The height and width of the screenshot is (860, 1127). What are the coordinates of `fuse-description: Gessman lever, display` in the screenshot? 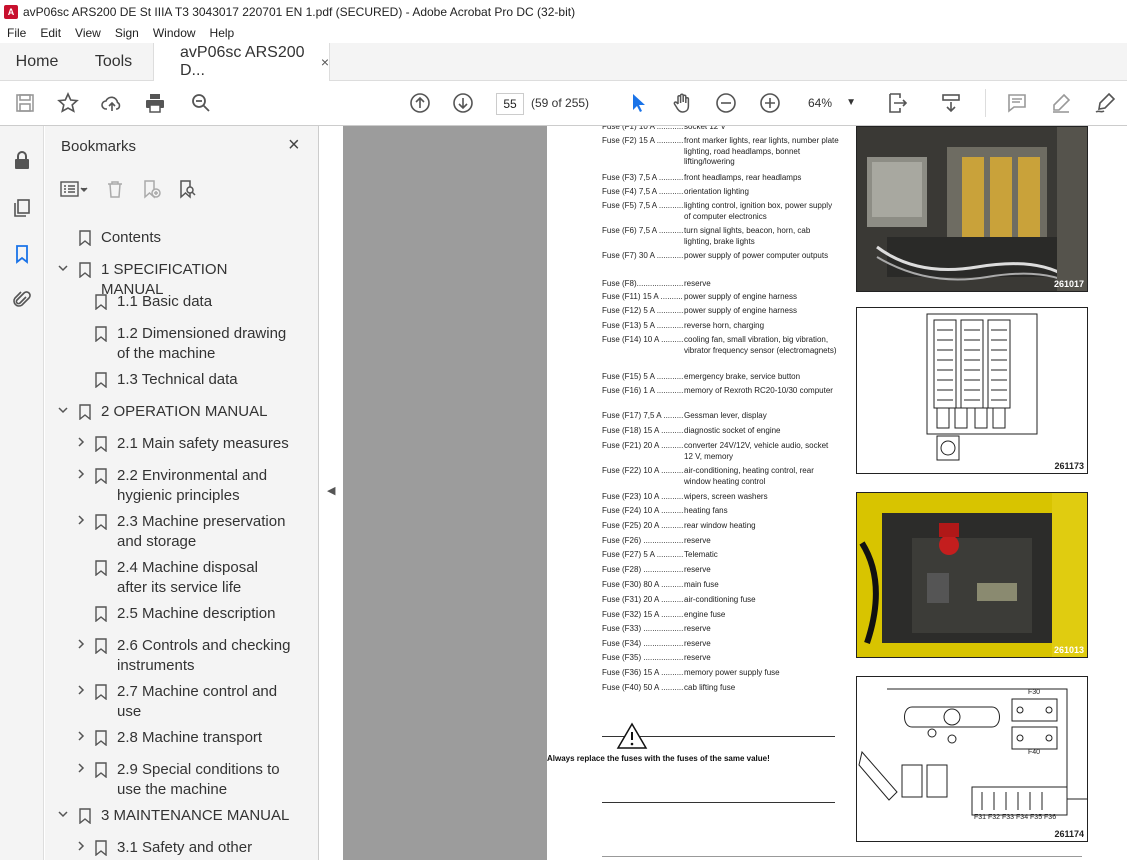 It's located at (725, 415).